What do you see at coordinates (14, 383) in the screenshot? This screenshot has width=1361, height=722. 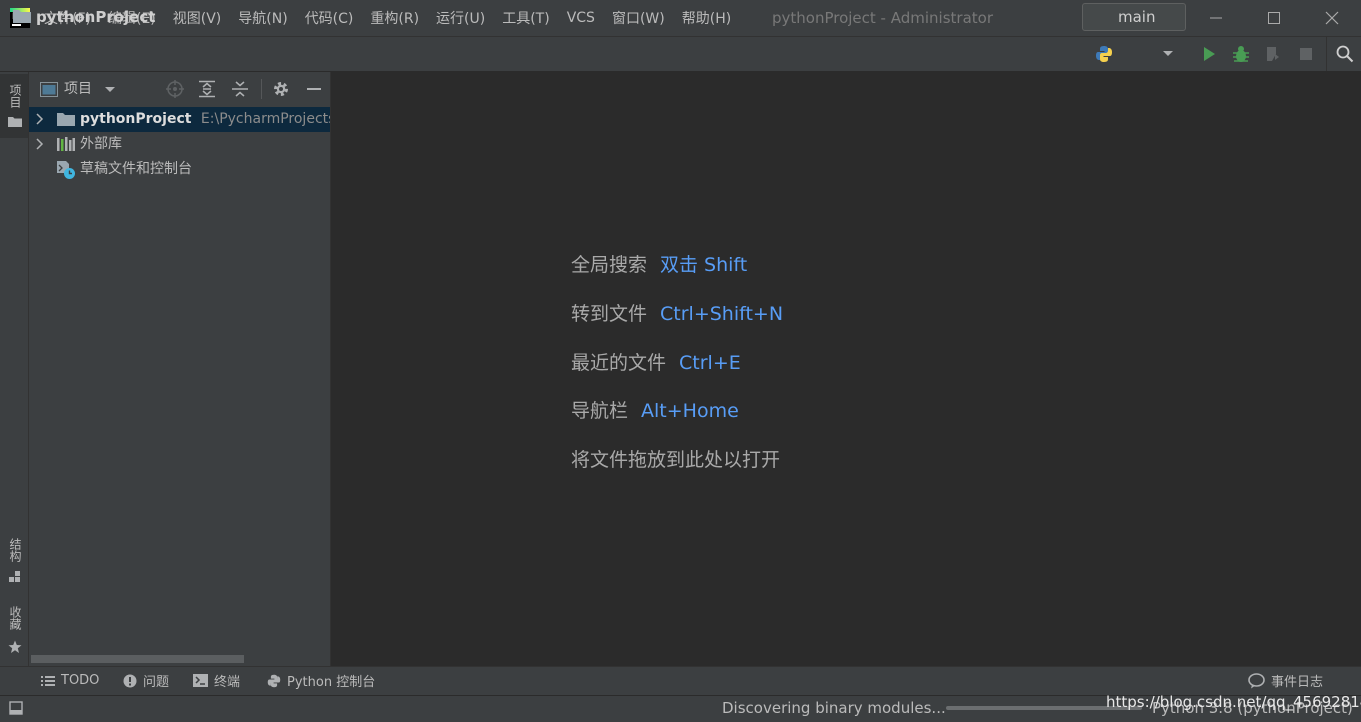 I see `left-tool-stripe` at bounding box center [14, 383].